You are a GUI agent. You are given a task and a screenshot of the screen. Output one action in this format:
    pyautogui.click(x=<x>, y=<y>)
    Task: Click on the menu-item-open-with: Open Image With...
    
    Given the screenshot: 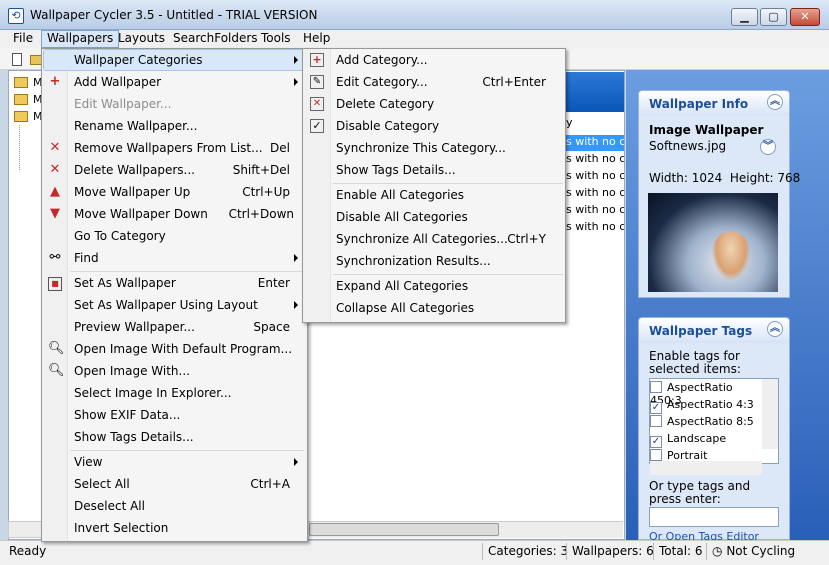 What is the action you would take?
    pyautogui.click(x=132, y=371)
    